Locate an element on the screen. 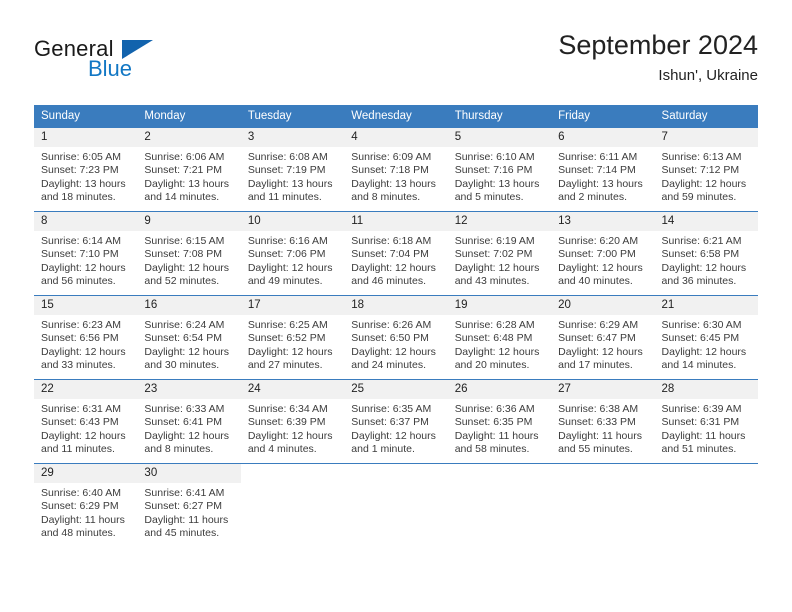 The image size is (792, 612). sunrise-time: Sunrise: 6:16 AM is located at coordinates (287, 241).